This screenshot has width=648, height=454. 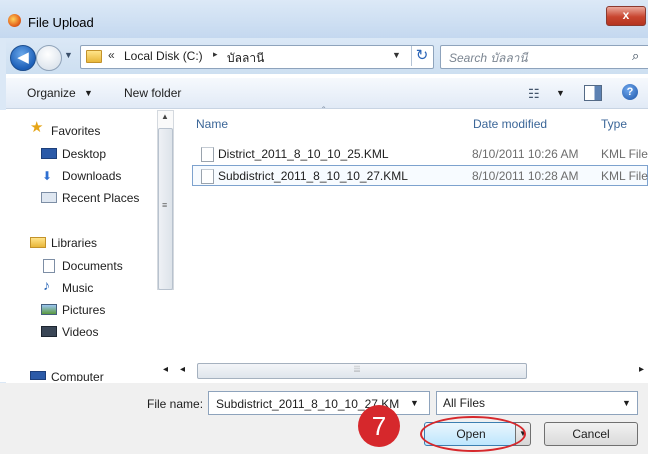 I want to click on file-name-cell: Subdistrict_2011_8_10_10_27.KML, so click(x=313, y=176).